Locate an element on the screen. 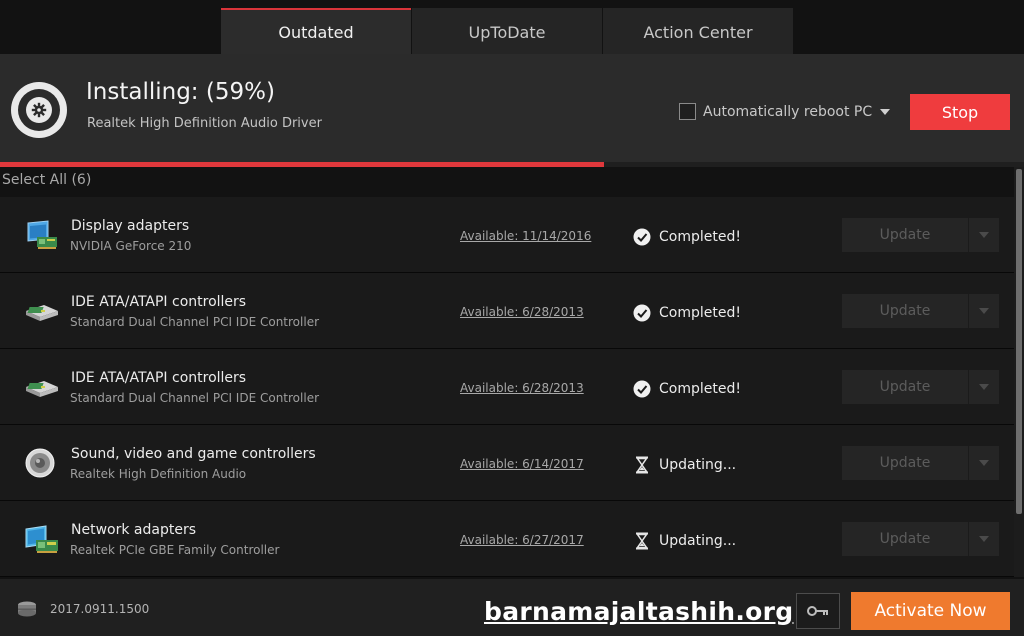  auto-reboot-option: Automatically reboot PC is located at coordinates (785, 111).